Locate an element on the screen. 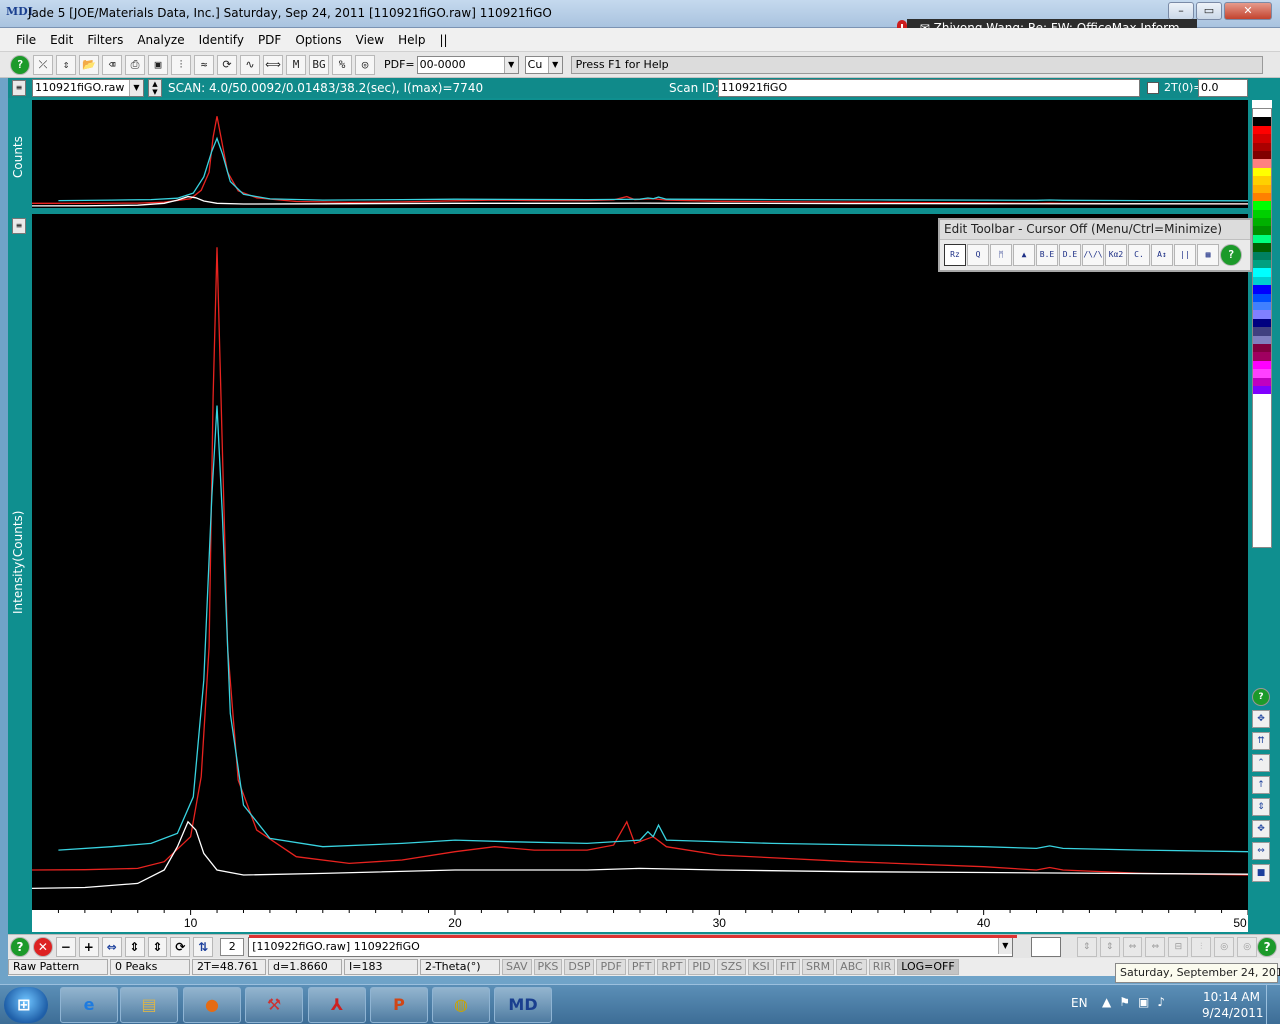 This screenshot has width=1280, height=1024. tray-icons: ▲⚑▣♪ is located at coordinates (1137, 1002).